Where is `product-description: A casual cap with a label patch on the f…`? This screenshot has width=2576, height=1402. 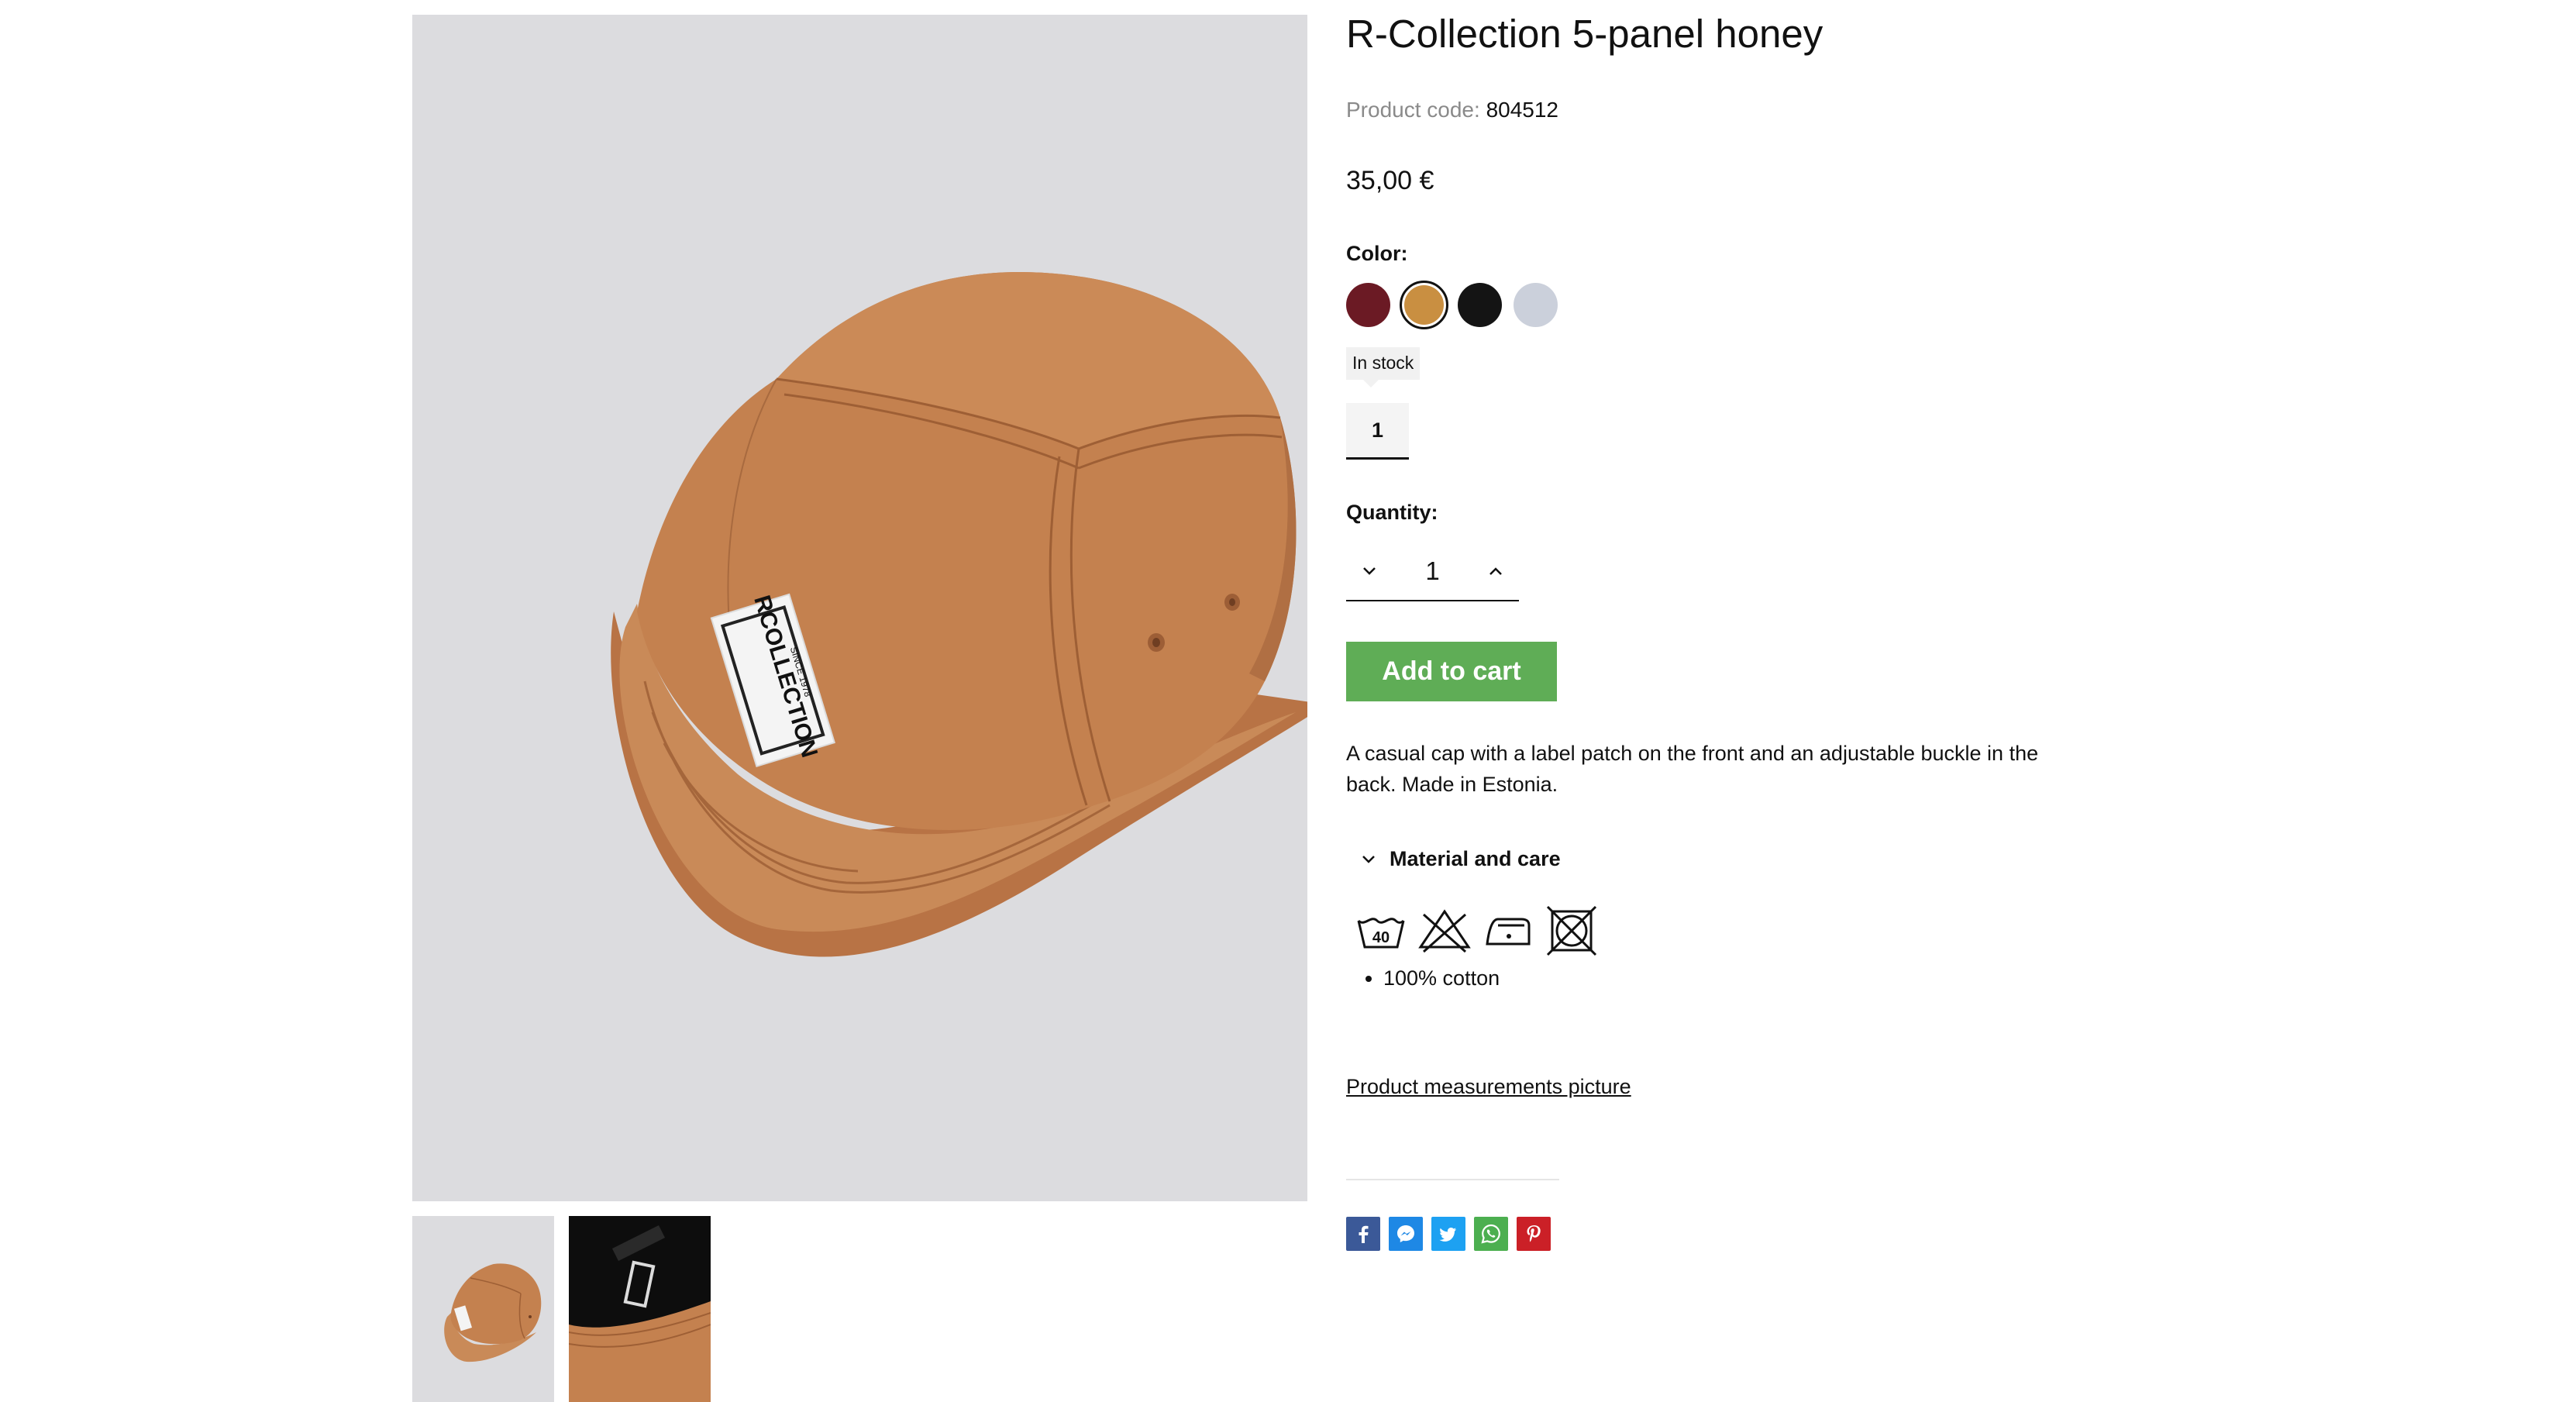 product-description: A casual cap with a label patch on the f… is located at coordinates (1692, 769).